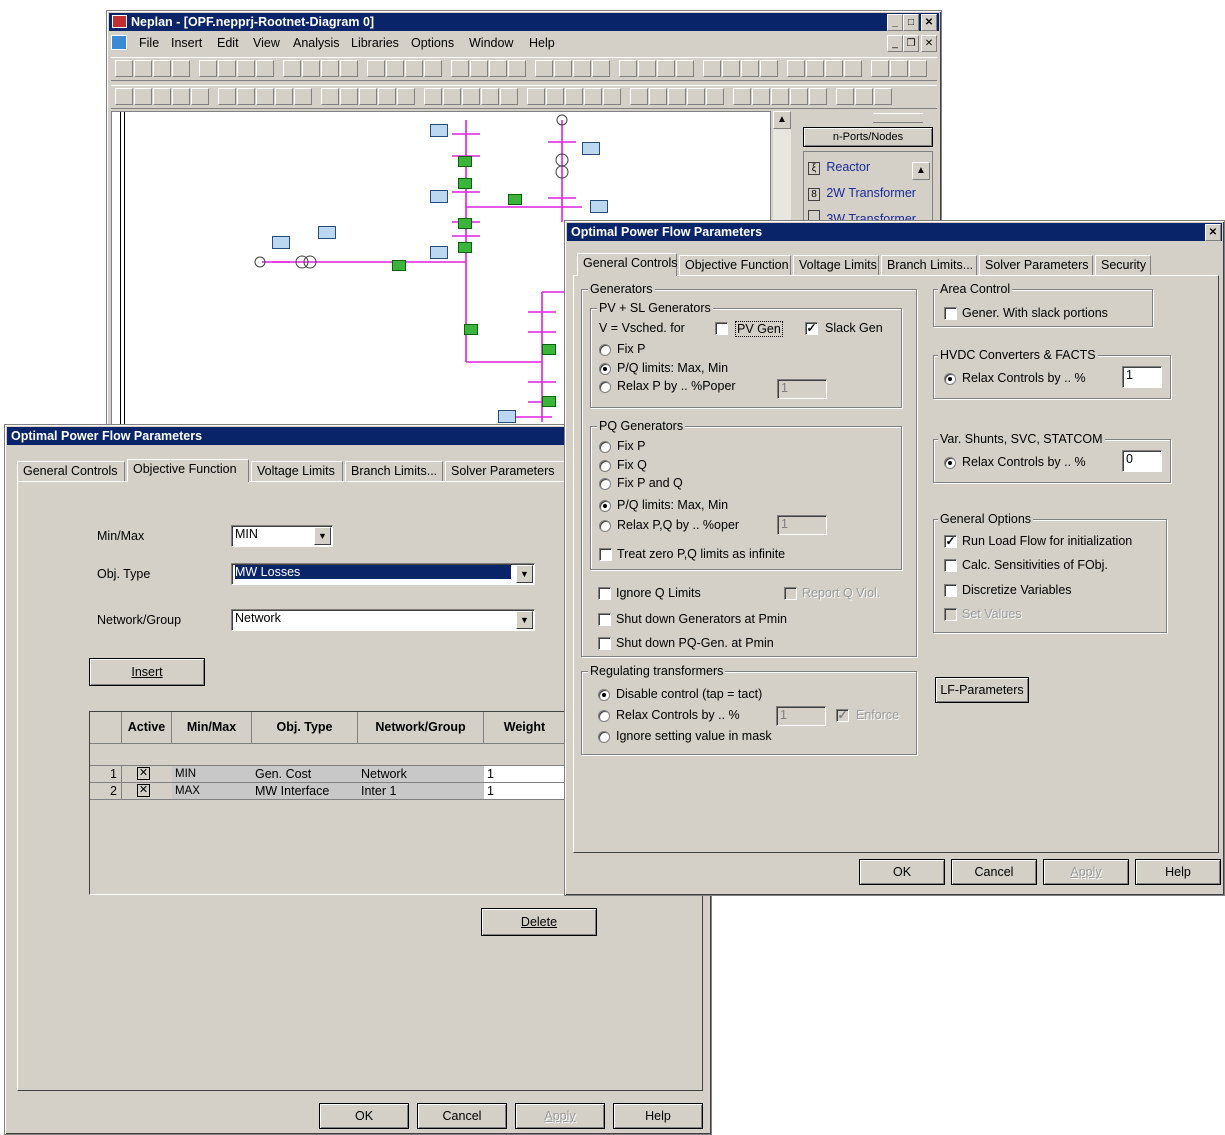  What do you see at coordinates (432, 43) in the screenshot?
I see `menu-options: Options` at bounding box center [432, 43].